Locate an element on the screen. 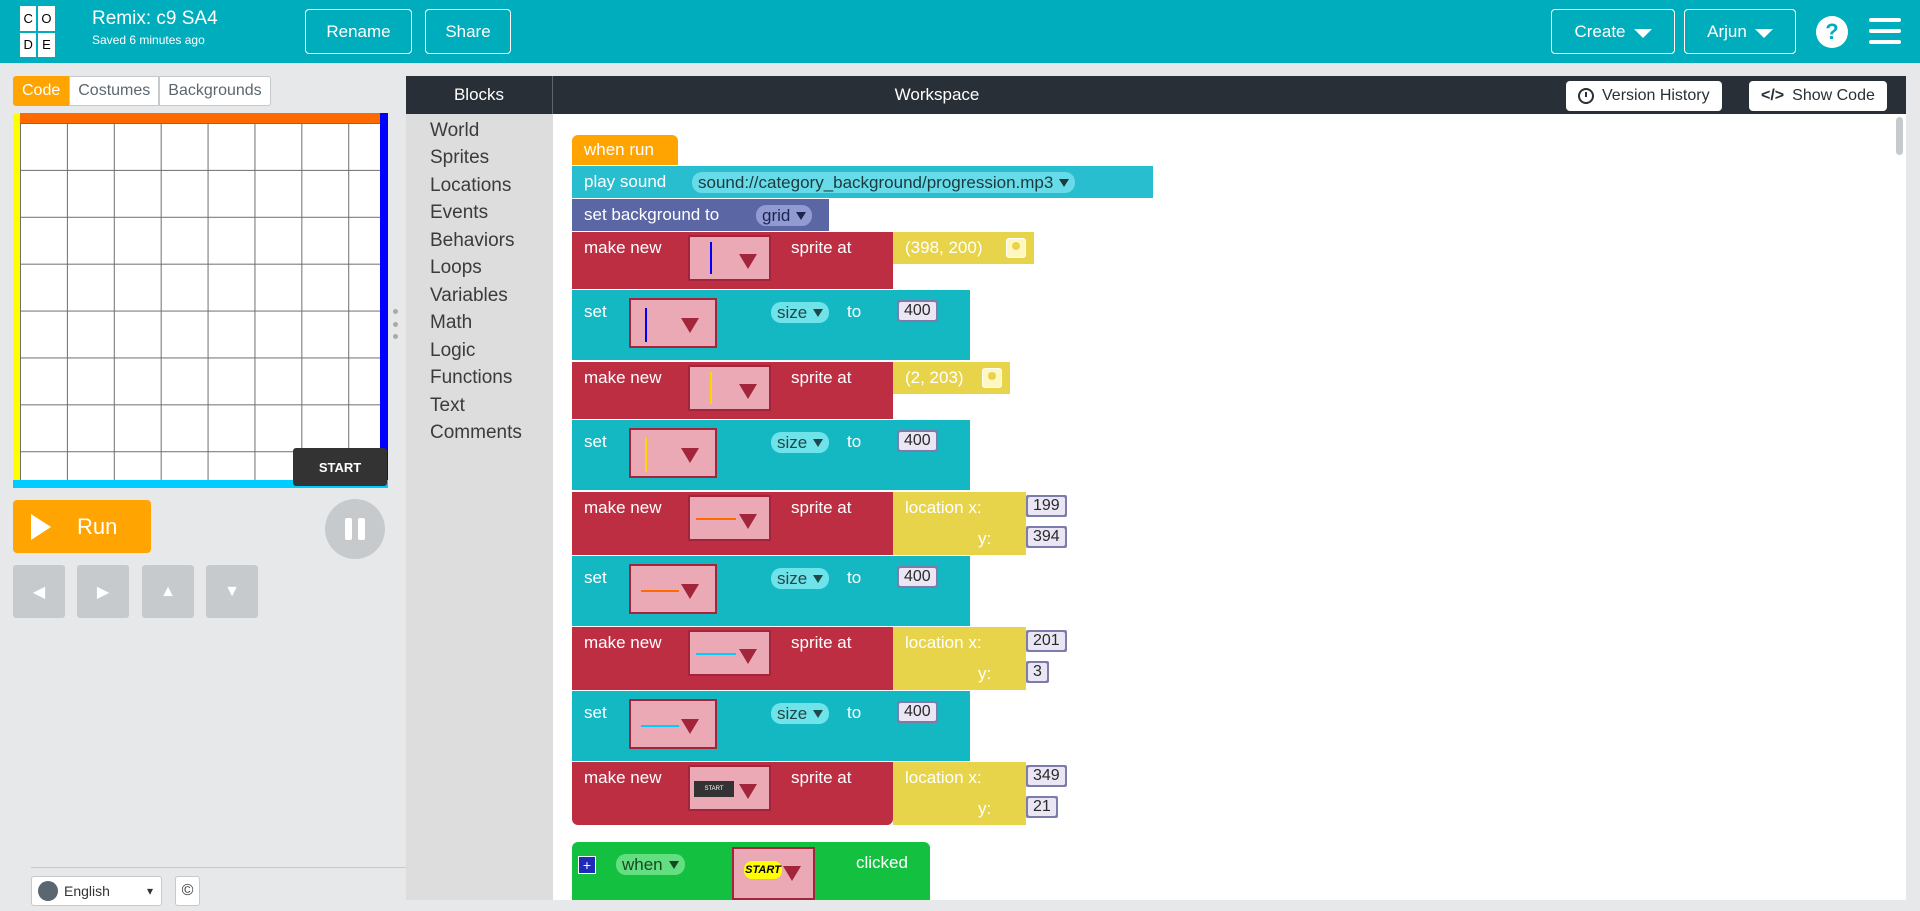 The width and height of the screenshot is (1920, 911). size-value: size is located at coordinates (792, 312).